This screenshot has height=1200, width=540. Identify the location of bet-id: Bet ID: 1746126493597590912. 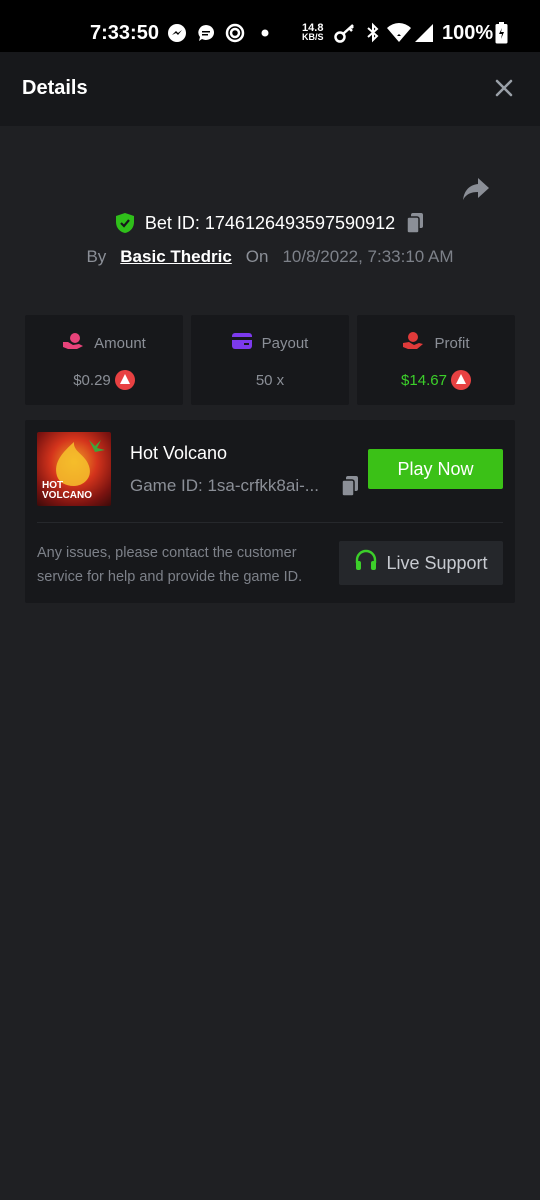
(270, 222).